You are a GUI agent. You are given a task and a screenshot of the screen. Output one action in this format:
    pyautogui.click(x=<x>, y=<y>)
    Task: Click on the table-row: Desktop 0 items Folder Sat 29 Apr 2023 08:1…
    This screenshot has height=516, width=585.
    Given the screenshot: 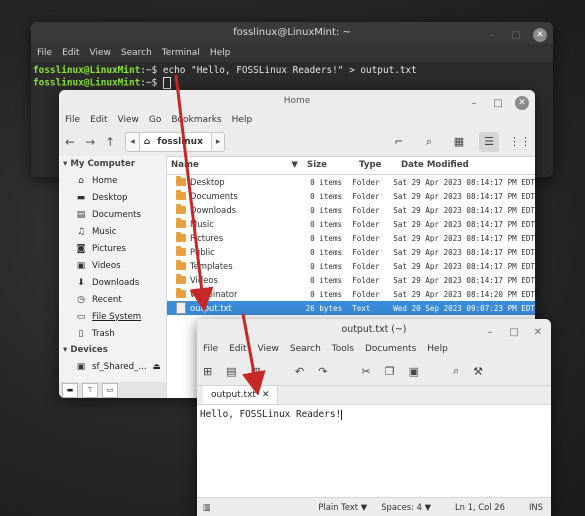 What is the action you would take?
    pyautogui.click(x=351, y=182)
    